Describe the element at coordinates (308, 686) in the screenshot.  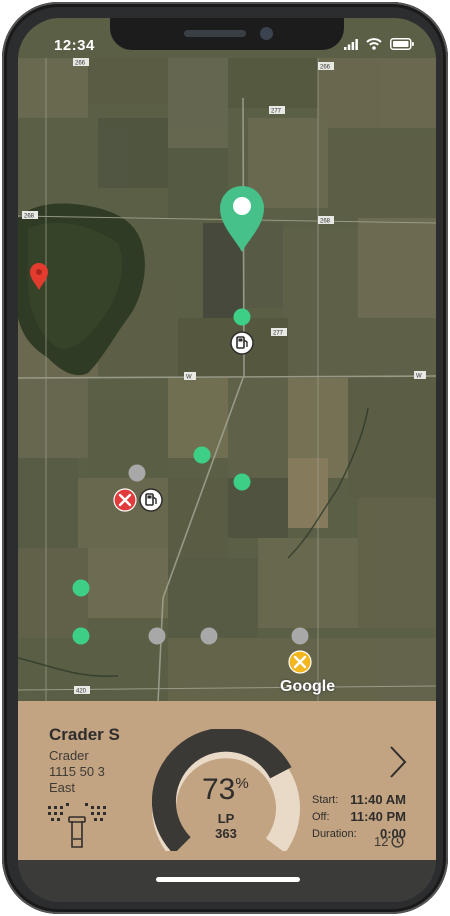
I see `google-attribution: Google` at that location.